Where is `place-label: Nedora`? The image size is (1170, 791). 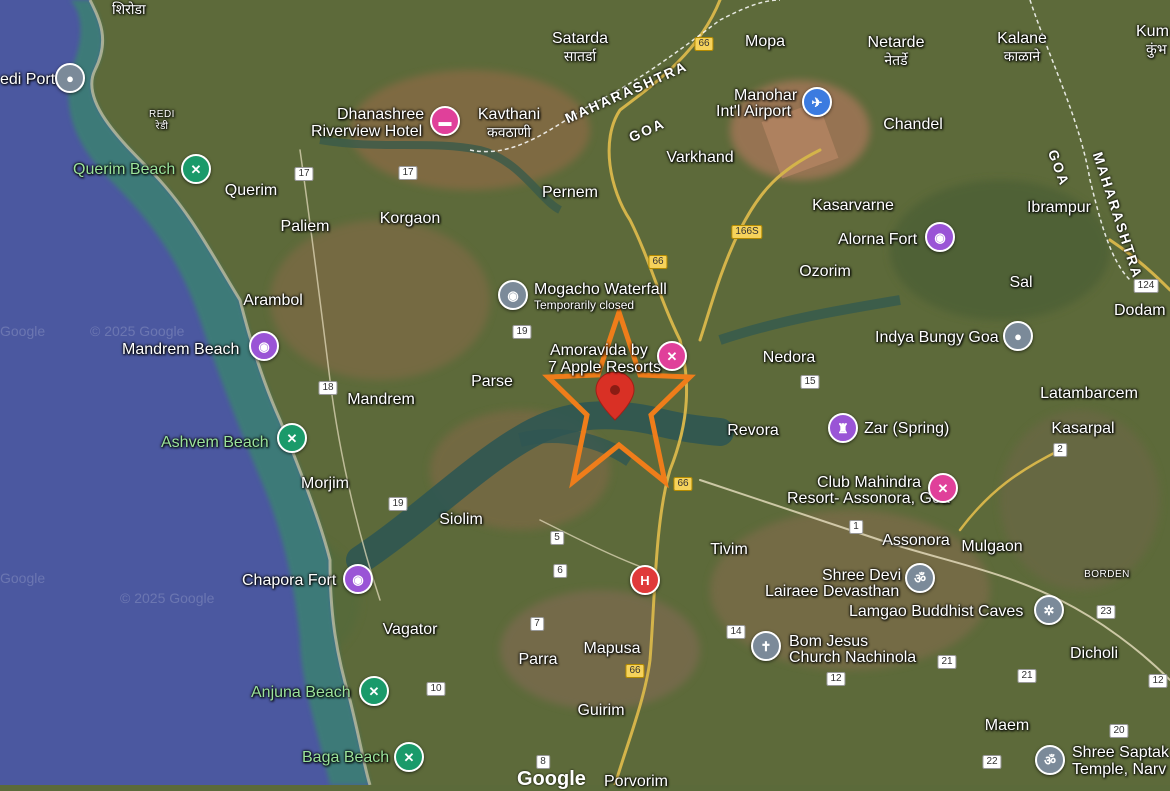 place-label: Nedora is located at coordinates (789, 357).